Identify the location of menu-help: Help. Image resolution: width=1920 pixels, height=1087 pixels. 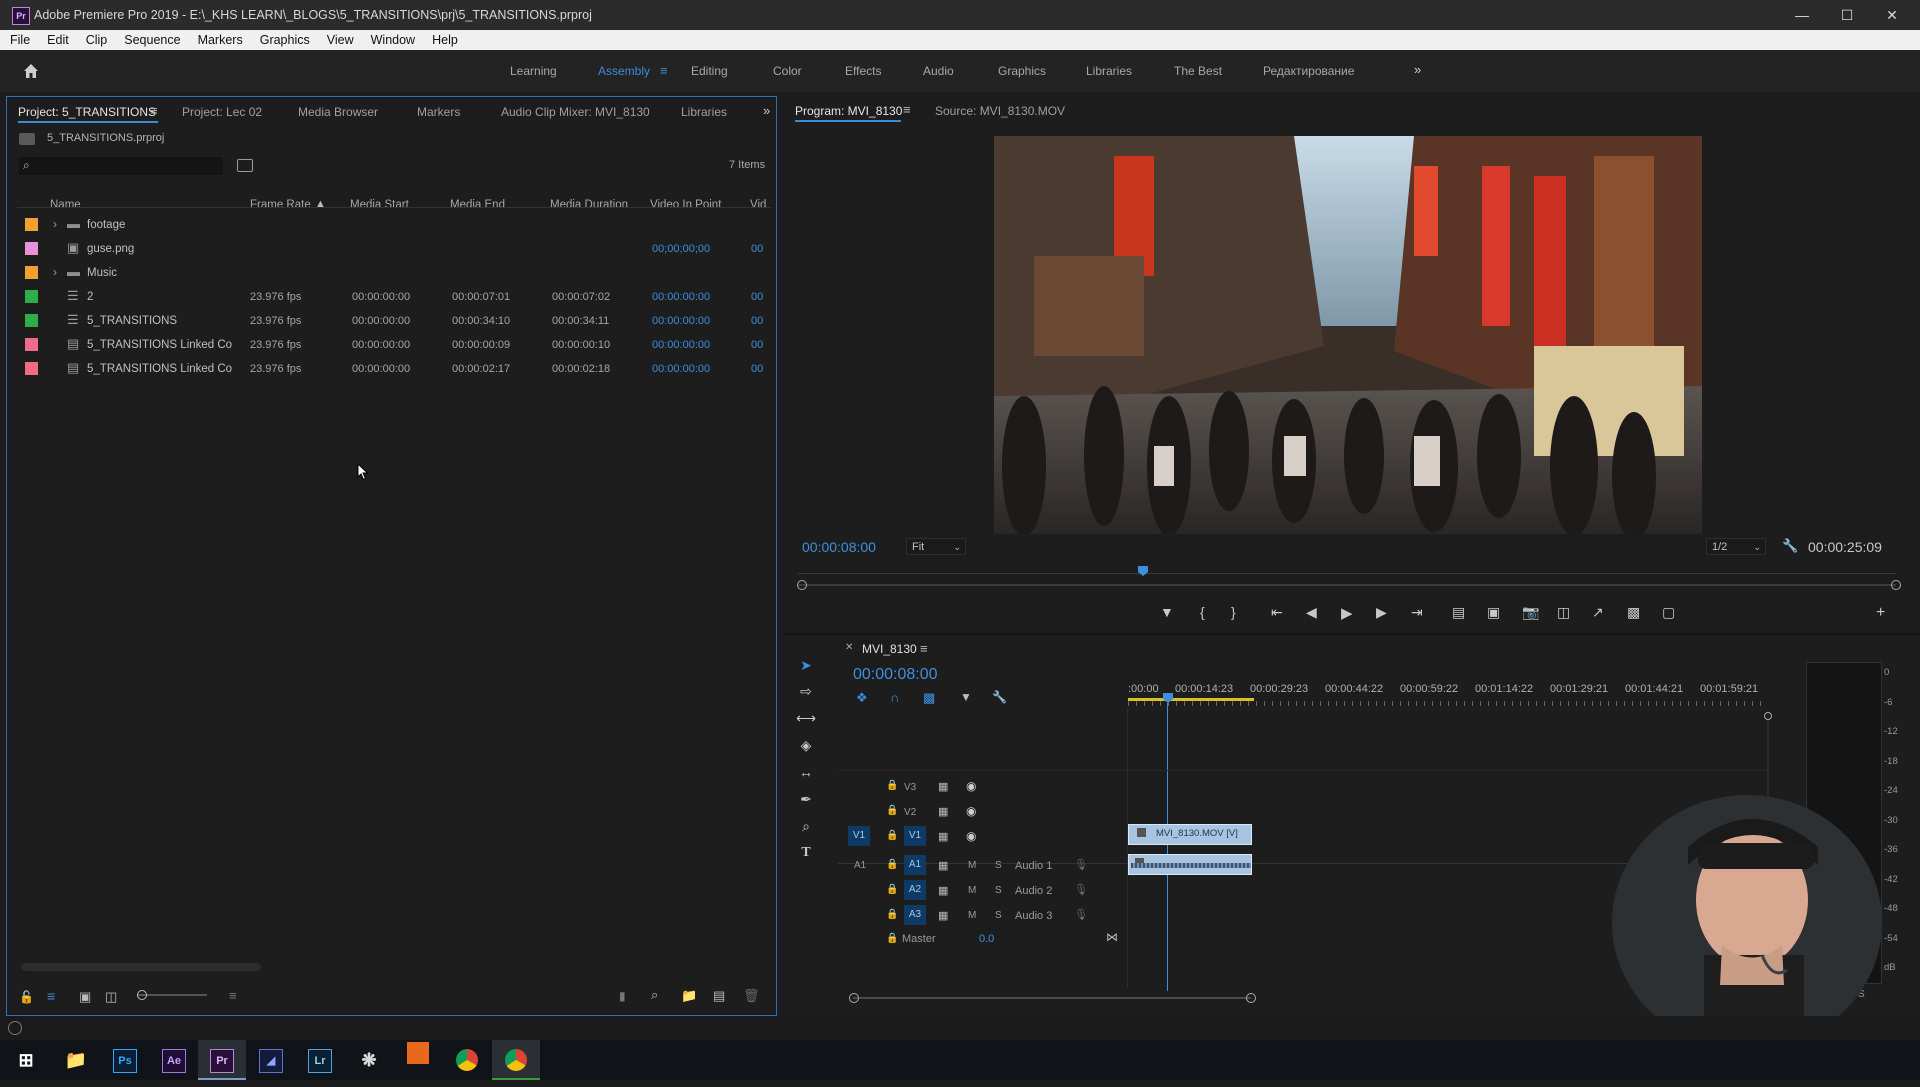
(443, 38).